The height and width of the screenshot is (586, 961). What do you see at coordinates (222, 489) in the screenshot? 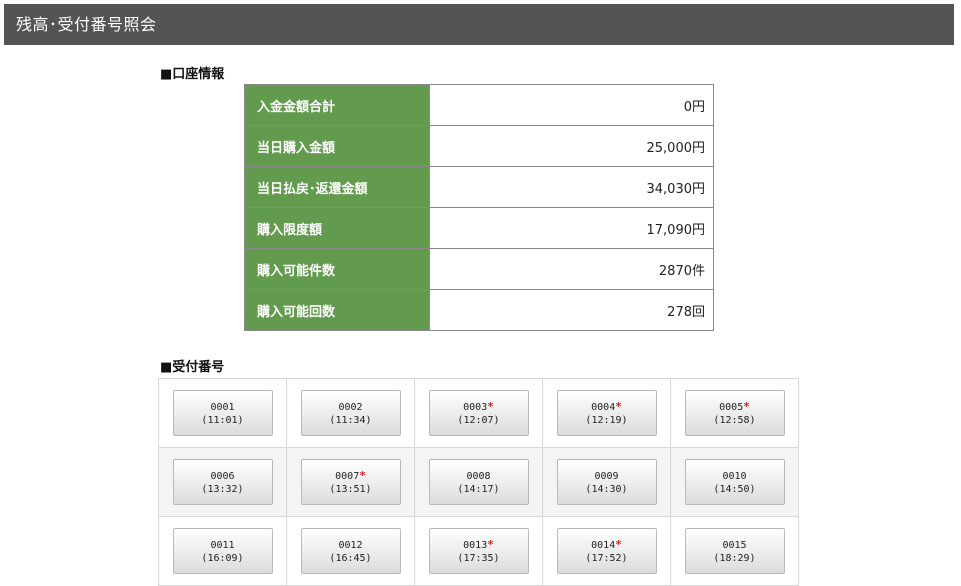
I see `receipt-time: (13:32)` at bounding box center [222, 489].